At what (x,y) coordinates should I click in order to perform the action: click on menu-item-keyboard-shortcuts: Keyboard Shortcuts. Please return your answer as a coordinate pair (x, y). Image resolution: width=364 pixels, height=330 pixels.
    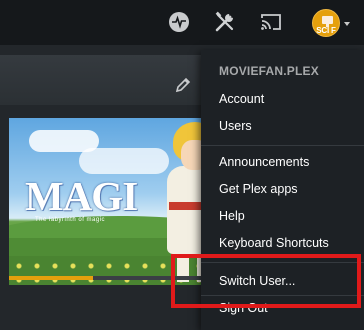
    Looking at the image, I should click on (274, 243).